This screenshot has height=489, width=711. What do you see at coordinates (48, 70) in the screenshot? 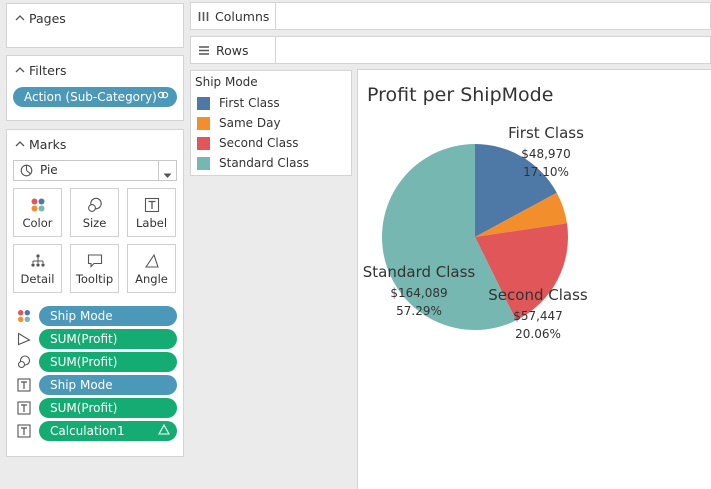
I see `filters-title: Filters` at bounding box center [48, 70].